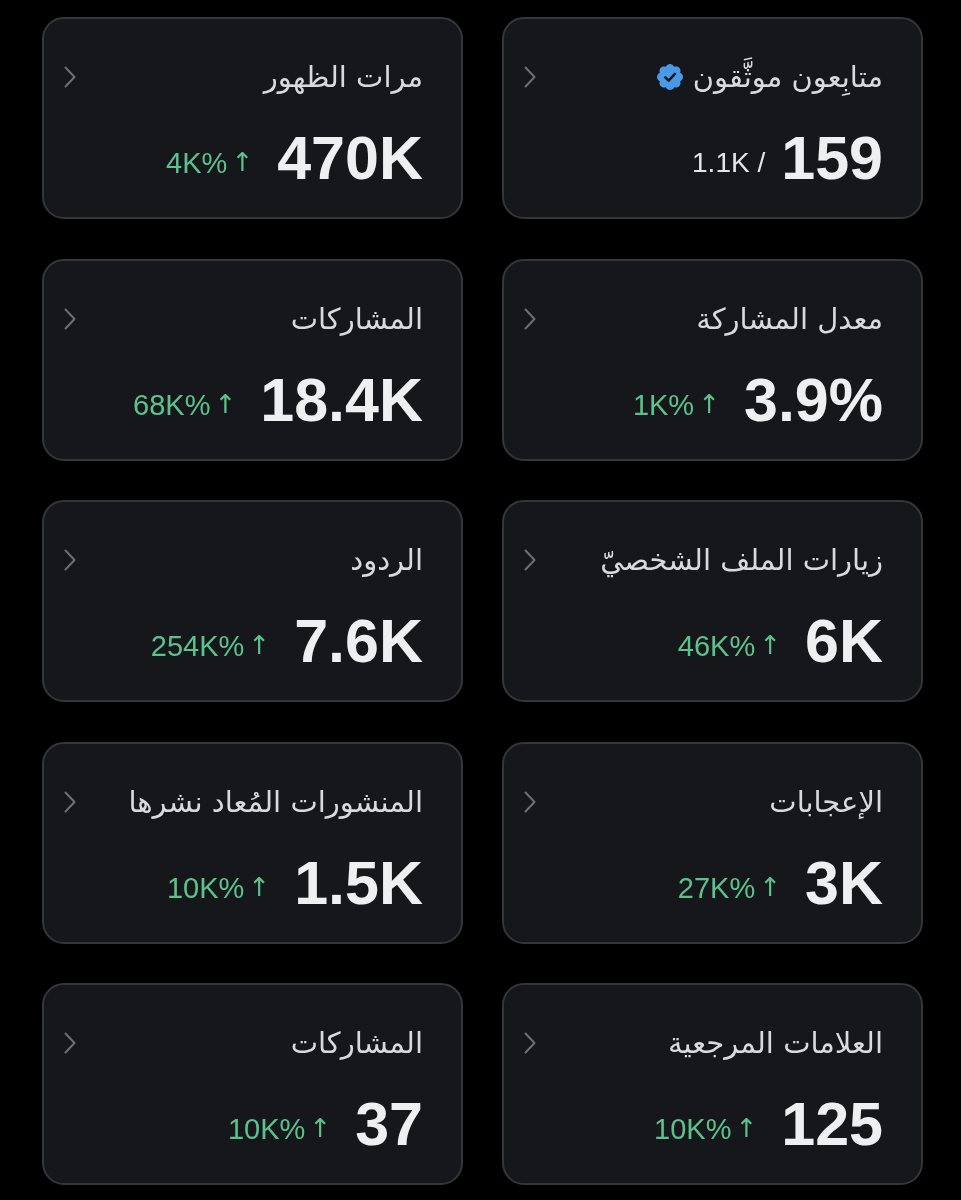 The width and height of the screenshot is (961, 1200). I want to click on metric-value: 3K, so click(844, 882).